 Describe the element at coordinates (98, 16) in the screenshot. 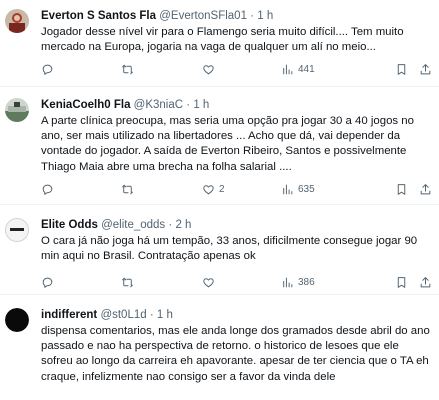

I see `author-name: Everton S Santos Fla` at that location.